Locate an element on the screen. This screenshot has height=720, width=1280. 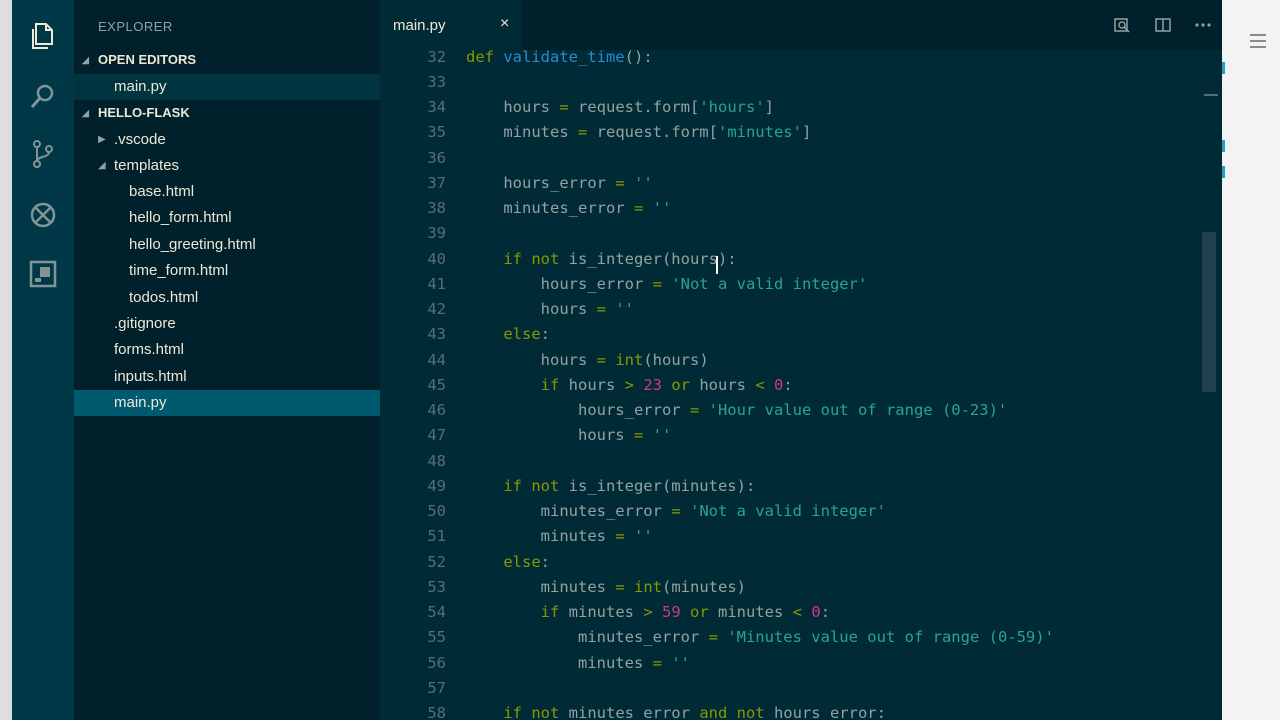
code-line: 48 is located at coordinates (801, 461).